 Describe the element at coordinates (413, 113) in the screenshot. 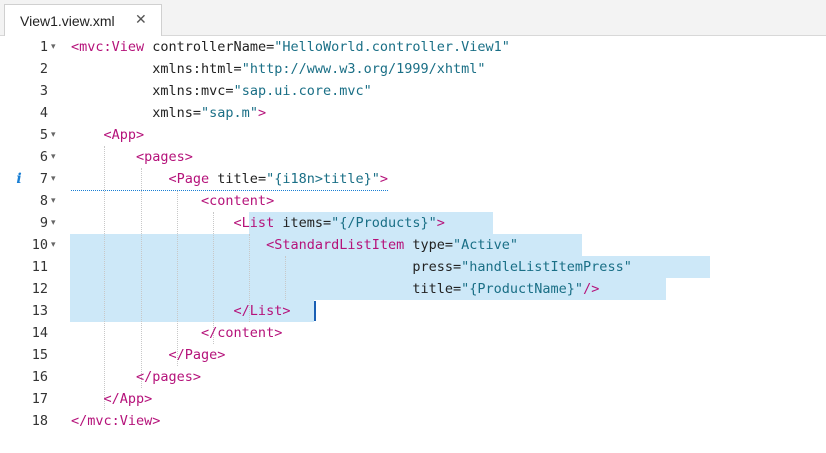

I see `code-line: 4 xmlns="sap.m">` at that location.